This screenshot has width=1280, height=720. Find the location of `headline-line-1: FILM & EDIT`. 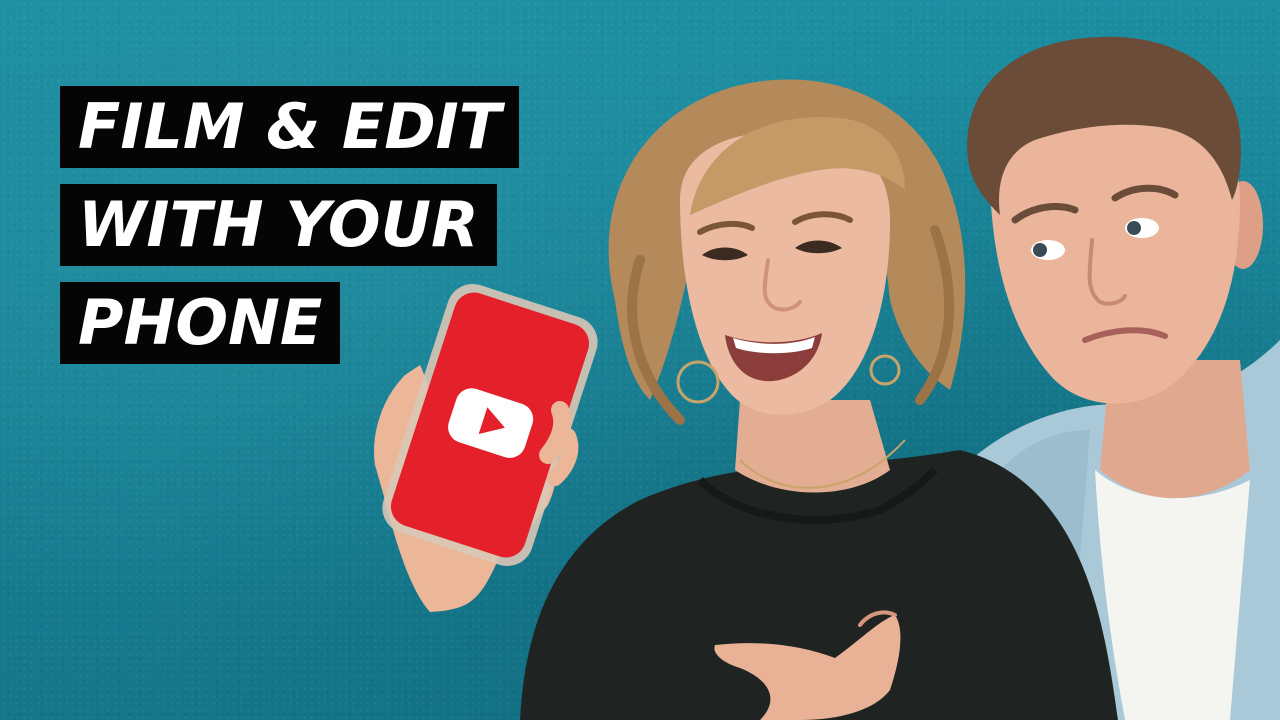

headline-line-1: FILM & EDIT is located at coordinates (290, 127).